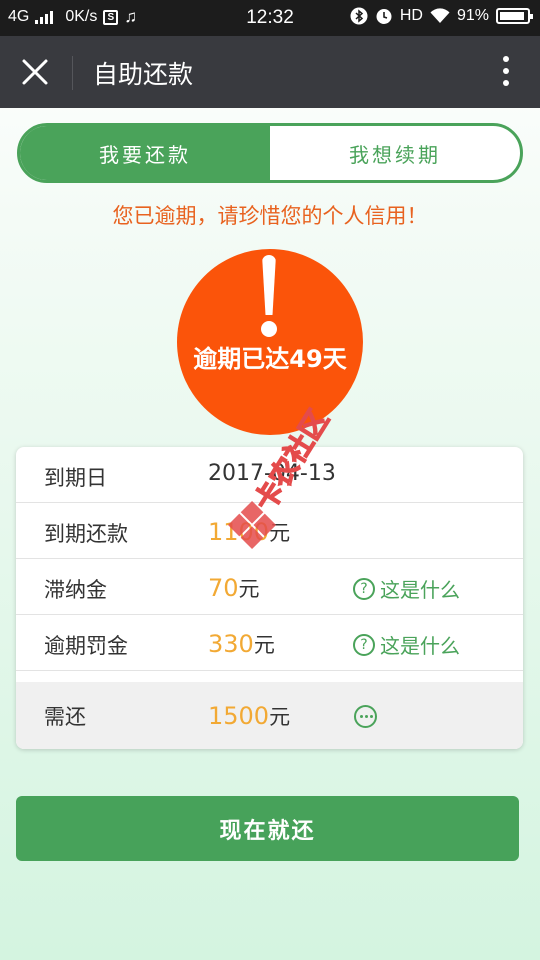 The image size is (540, 960). What do you see at coordinates (270, 216) in the screenshot?
I see `overdue-warning: 您已逾期，请珍惜您的个人信用！` at bounding box center [270, 216].